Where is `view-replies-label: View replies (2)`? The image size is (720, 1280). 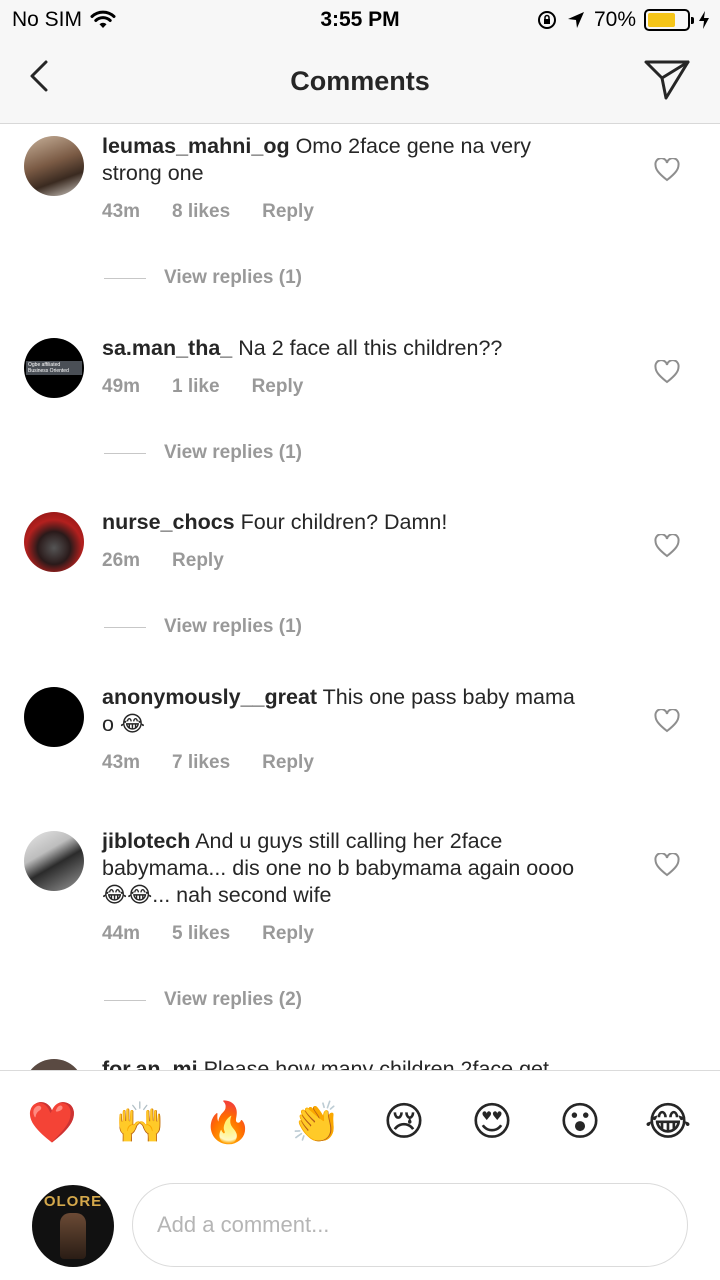
view-replies-label: View replies (2) is located at coordinates (233, 999).